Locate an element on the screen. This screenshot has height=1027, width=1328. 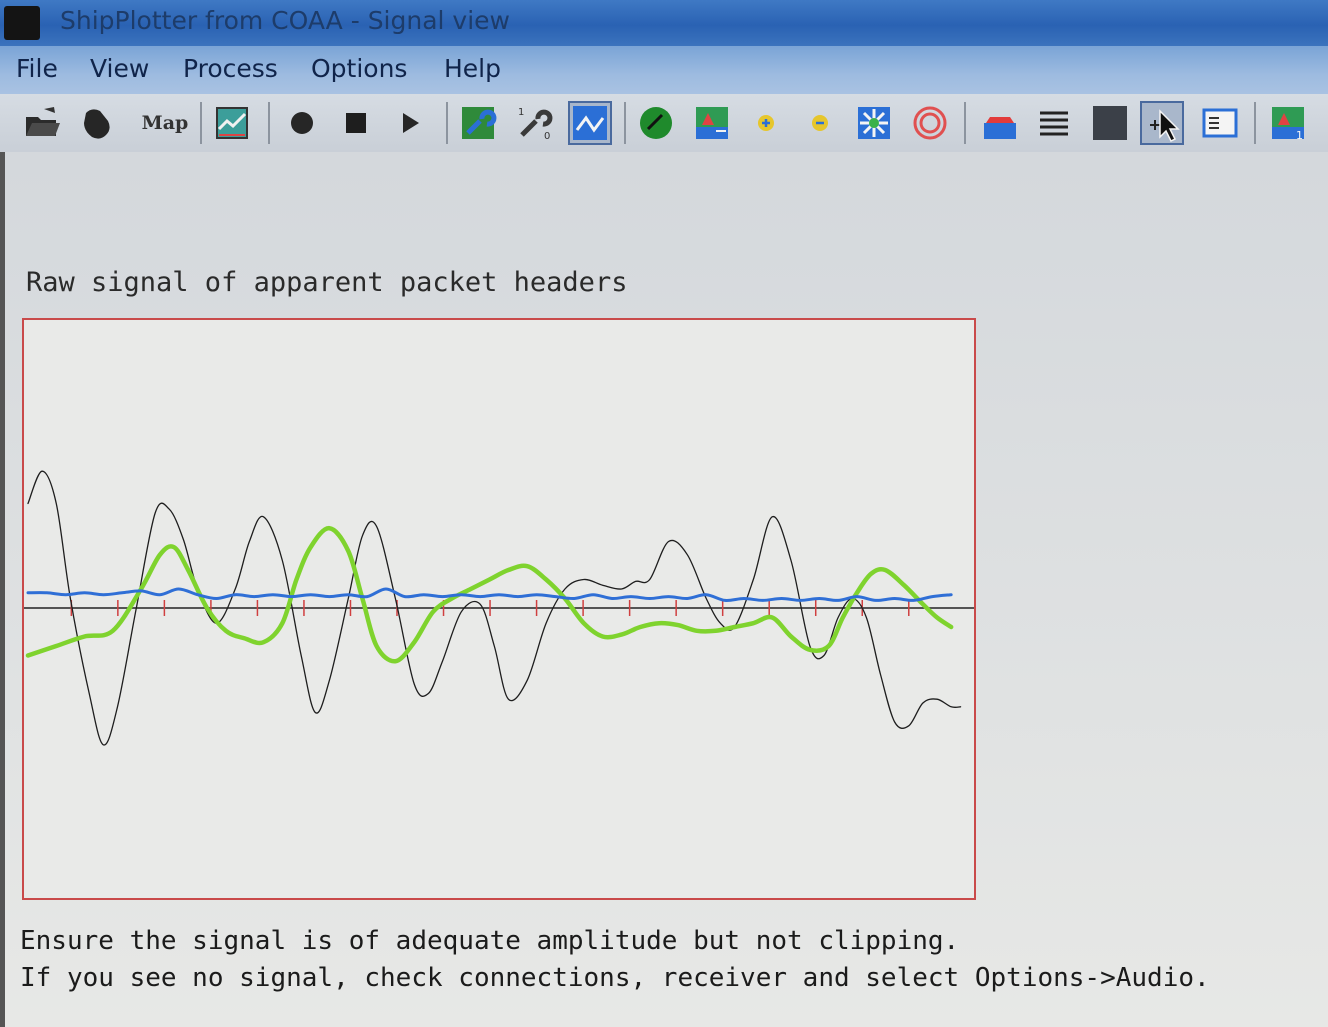
stop-icon is located at coordinates (356, 123).